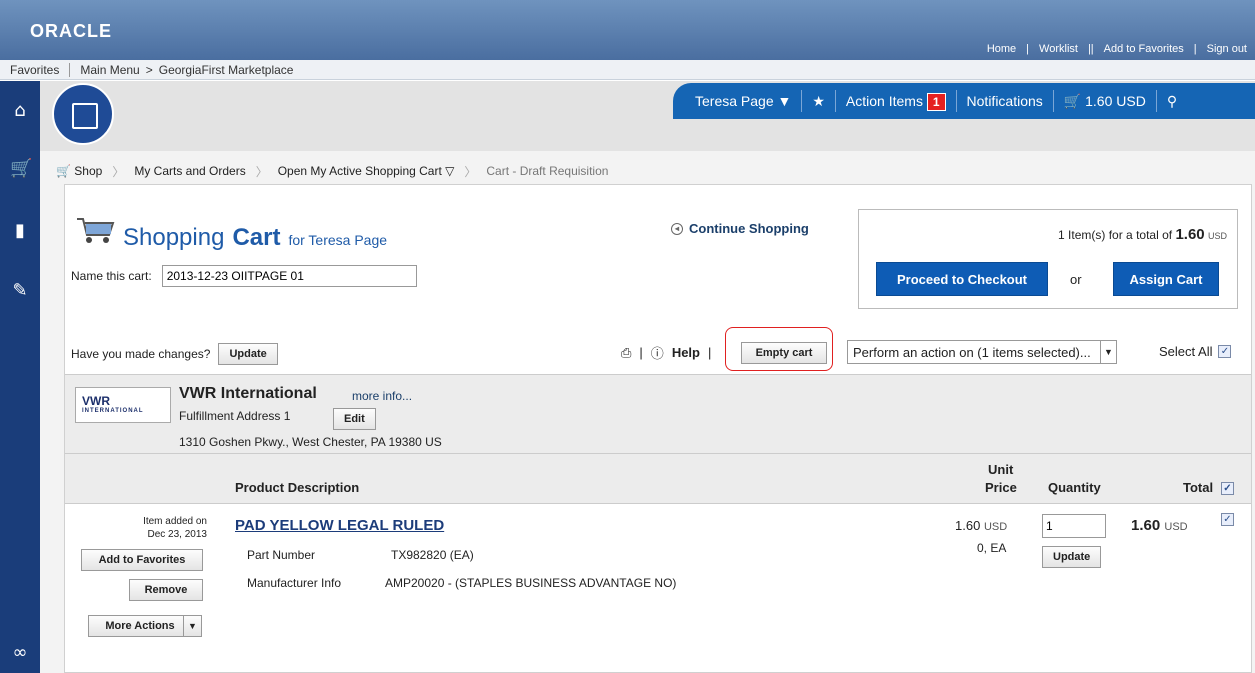  Describe the element at coordinates (175, 528) in the screenshot. I see `item-added-date: Item added on Dec 23, 2013` at that location.